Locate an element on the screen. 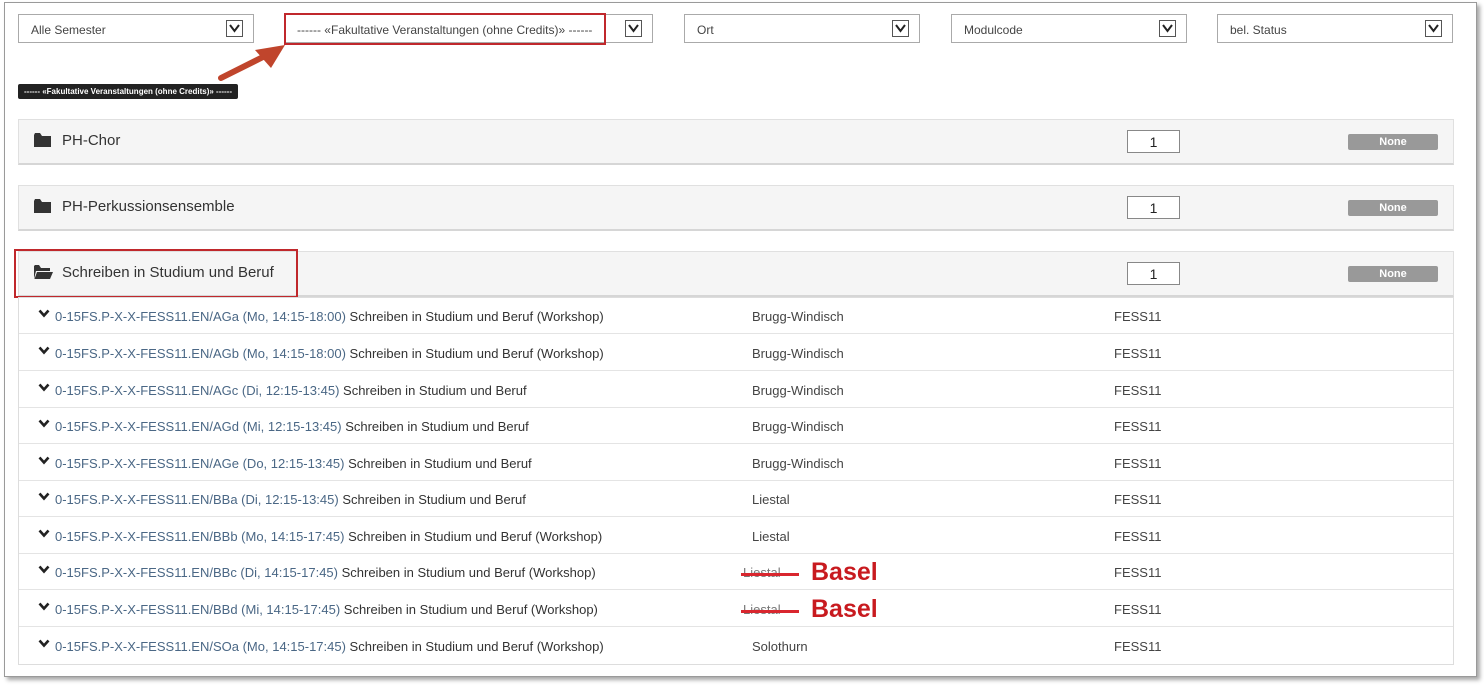 The height and width of the screenshot is (685, 1484). modulcode-filter: Modulcode is located at coordinates (1069, 28).